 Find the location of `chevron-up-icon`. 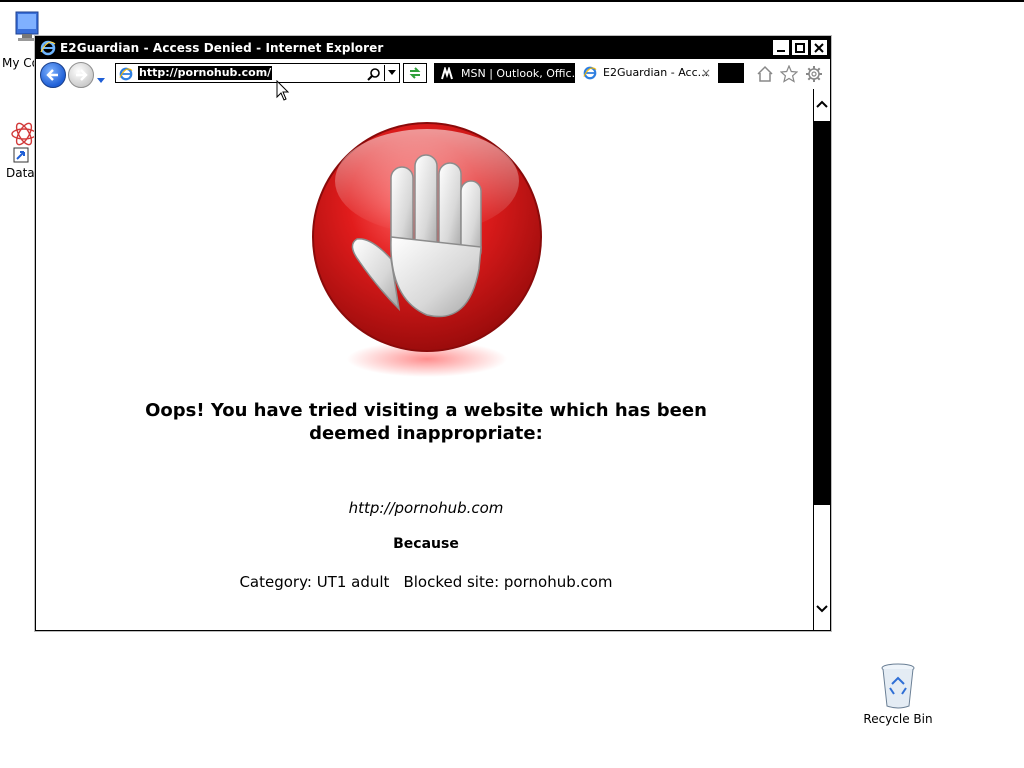

chevron-up-icon is located at coordinates (822, 104).